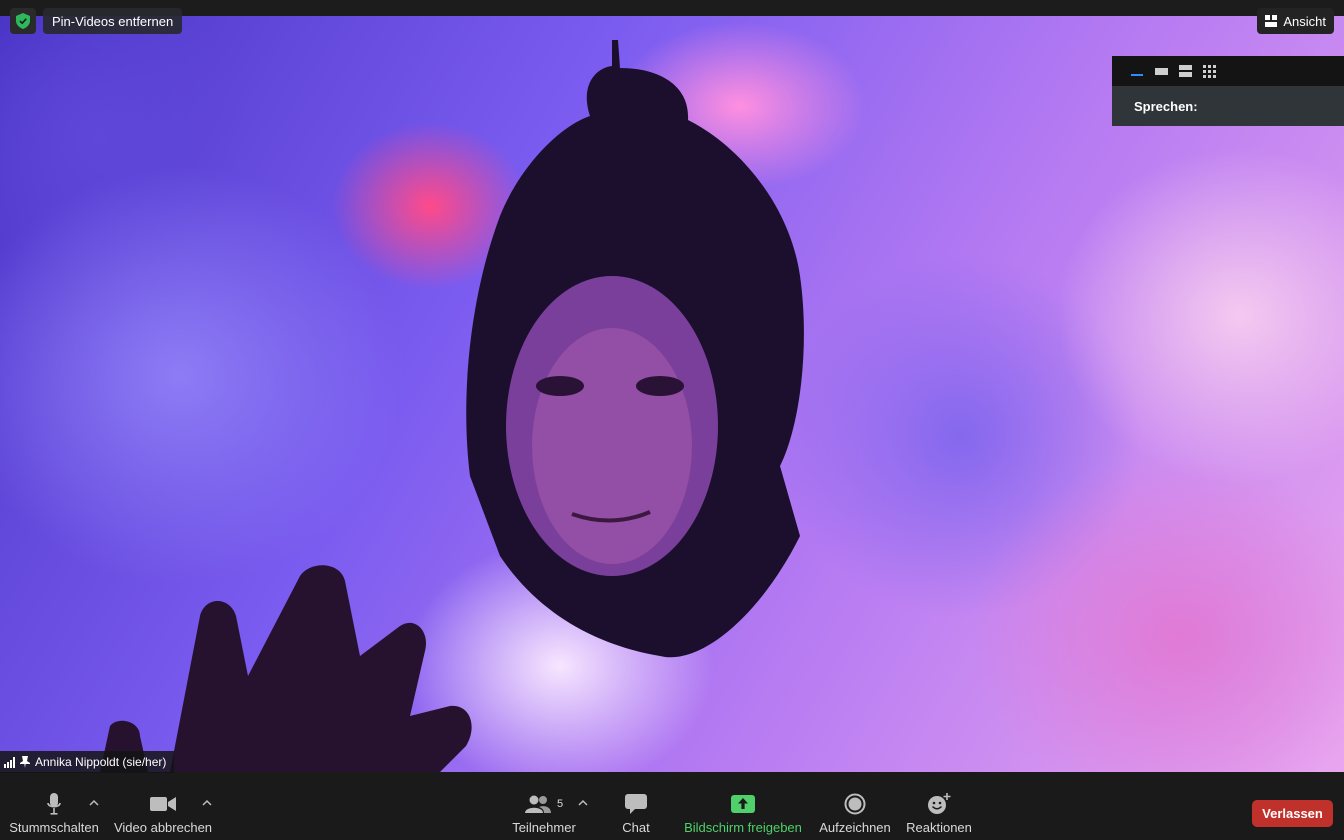 The width and height of the screenshot is (1344, 840). Describe the element at coordinates (855, 827) in the screenshot. I see `record-label: Aufzeichnen` at that location.